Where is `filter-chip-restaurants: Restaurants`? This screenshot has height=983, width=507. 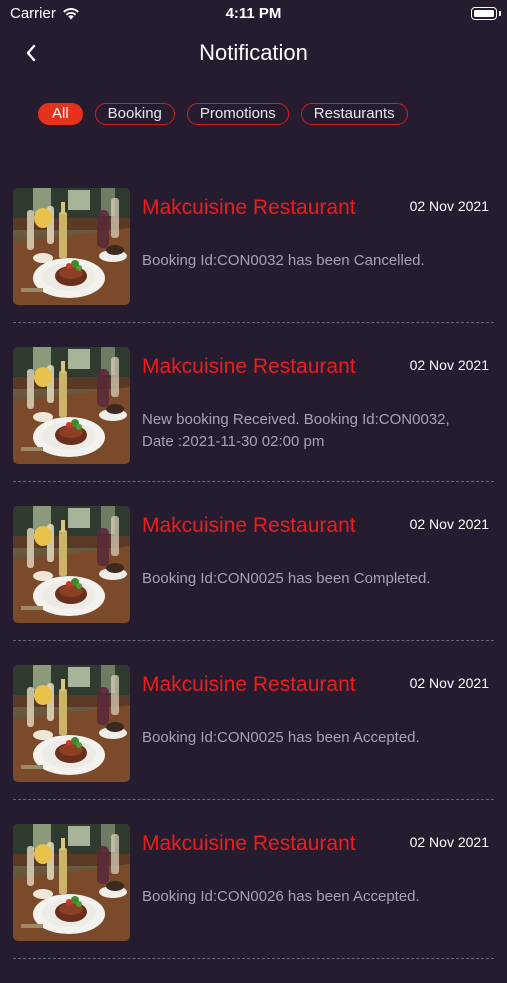 filter-chip-restaurants: Restaurants is located at coordinates (354, 114).